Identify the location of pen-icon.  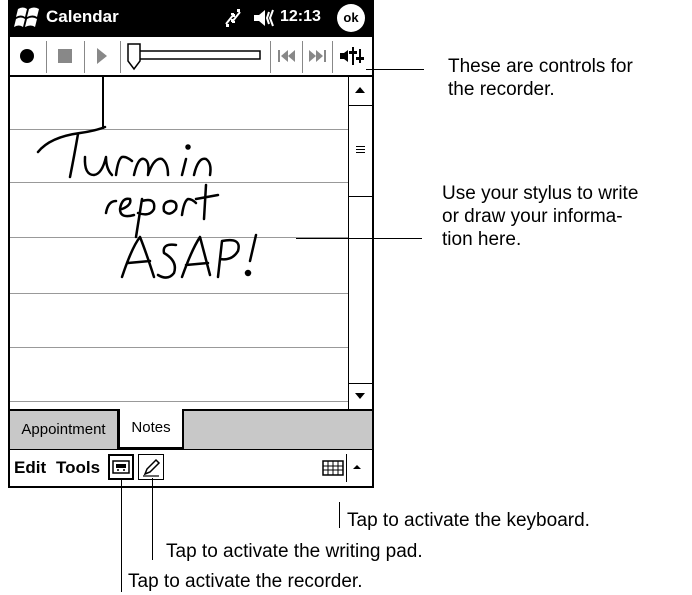
(152, 467).